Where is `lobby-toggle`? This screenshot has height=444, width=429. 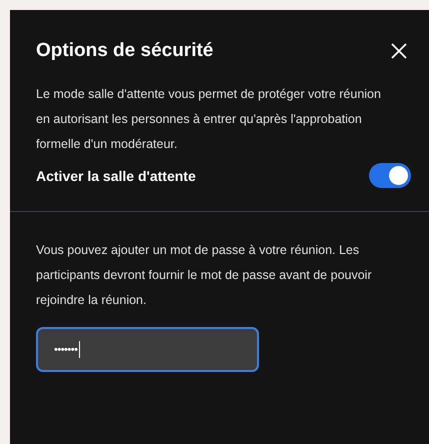 lobby-toggle is located at coordinates (390, 175).